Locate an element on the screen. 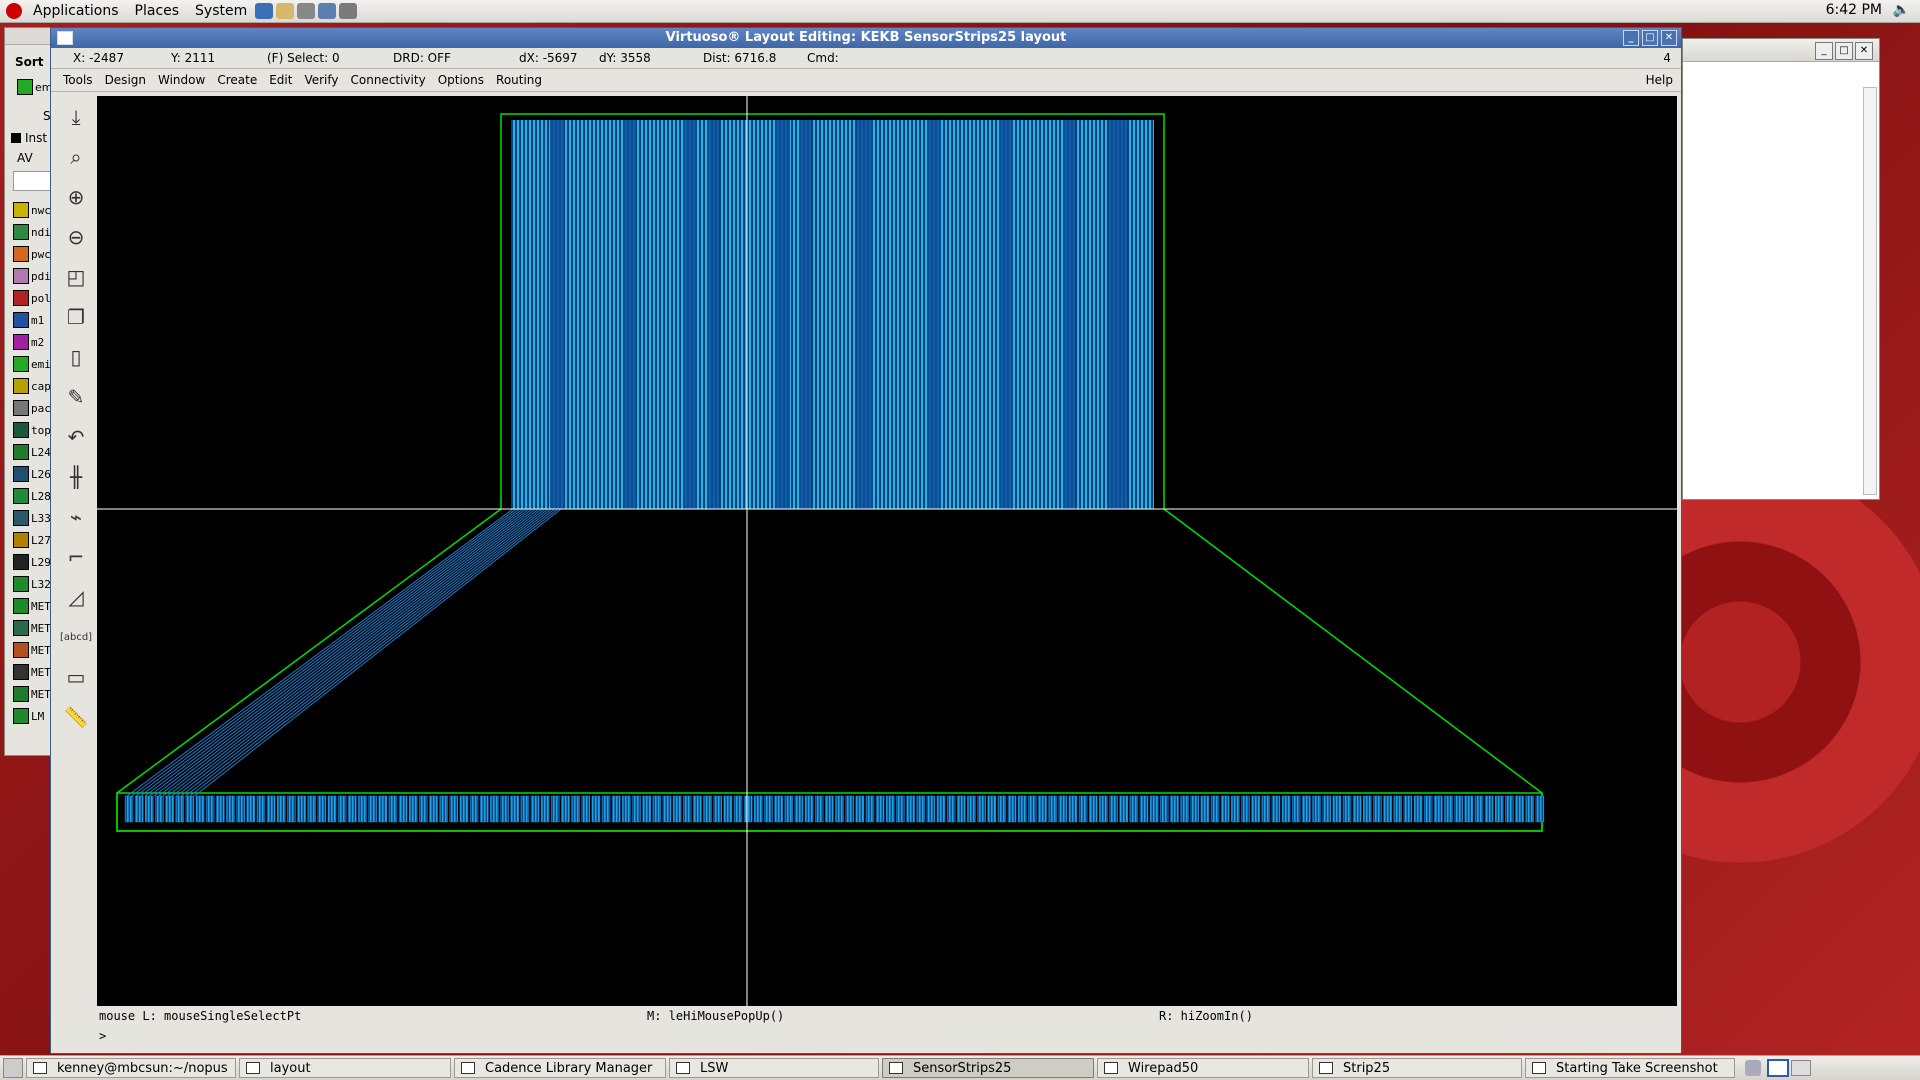 The height and width of the screenshot is (1080, 1920). layer-row: nwc is located at coordinates (29, 210).